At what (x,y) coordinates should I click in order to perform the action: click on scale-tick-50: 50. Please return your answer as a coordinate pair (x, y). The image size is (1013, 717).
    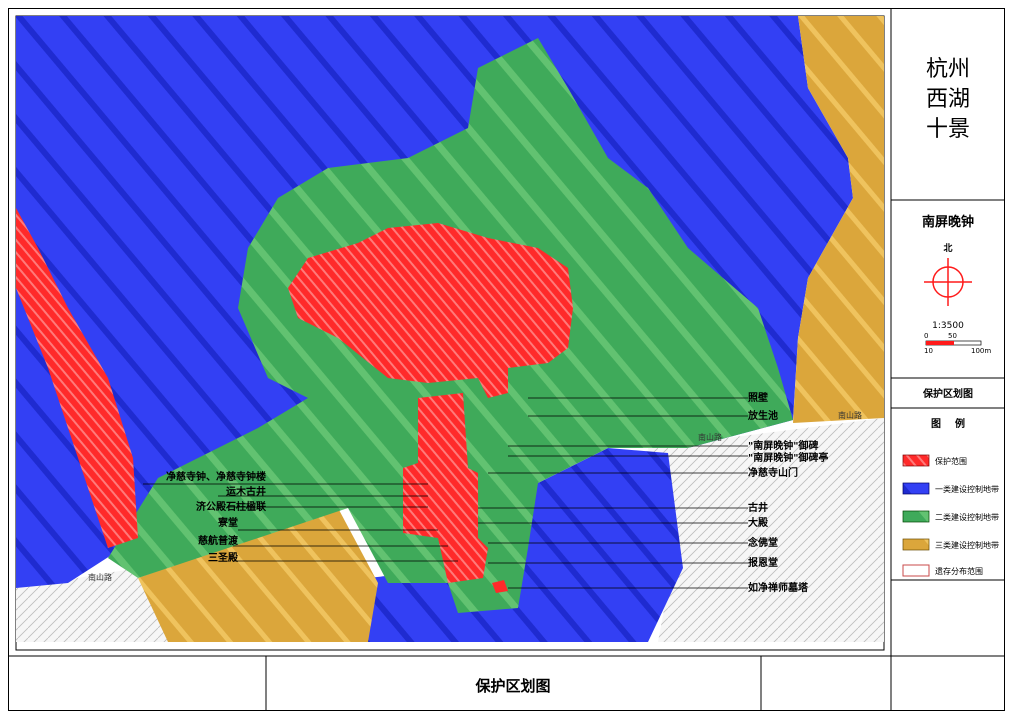
    Looking at the image, I should click on (952, 336).